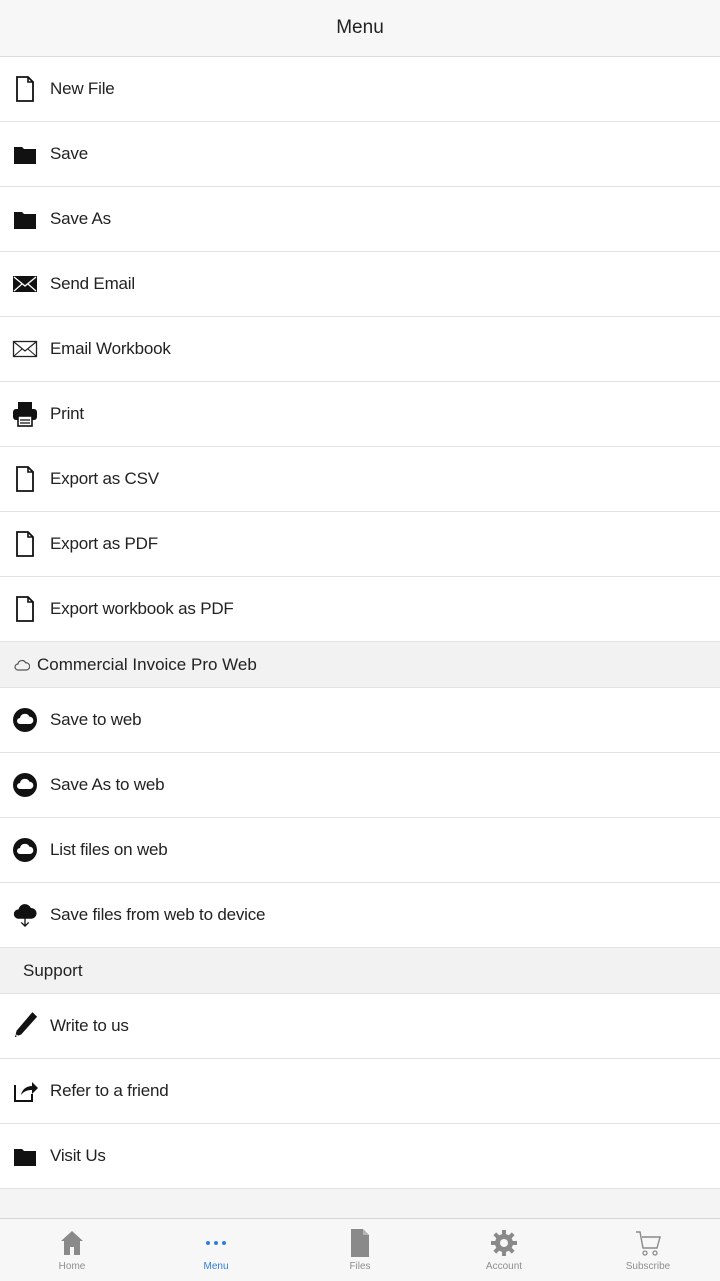 This screenshot has width=720, height=1281. What do you see at coordinates (360, 544) in the screenshot?
I see `menu-item-export-pdf: Export as PDF` at bounding box center [360, 544].